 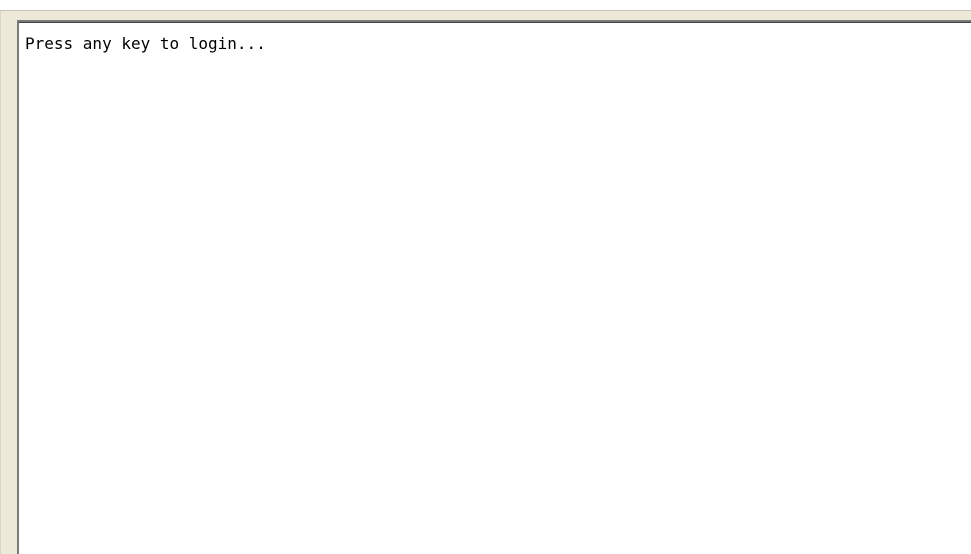 What do you see at coordinates (8, 282) in the screenshot?
I see `window-left-edge` at bounding box center [8, 282].